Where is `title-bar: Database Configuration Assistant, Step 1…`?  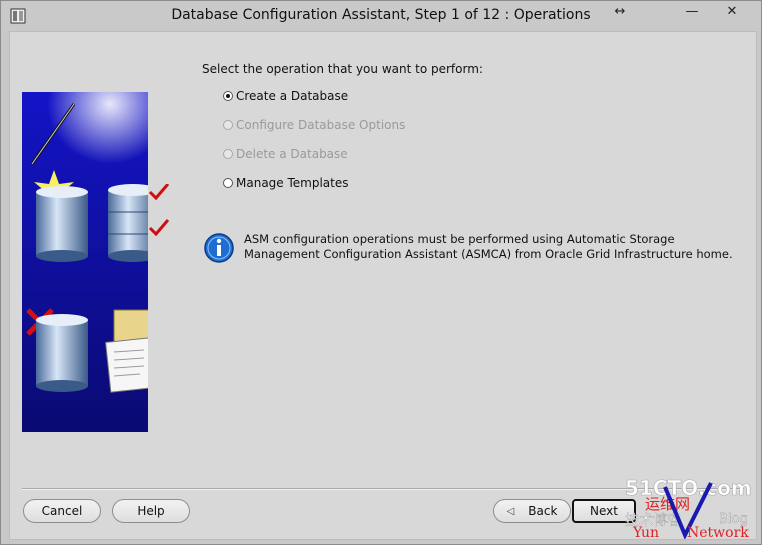 title-bar: Database Configuration Assistant, Step 1… is located at coordinates (381, 16).